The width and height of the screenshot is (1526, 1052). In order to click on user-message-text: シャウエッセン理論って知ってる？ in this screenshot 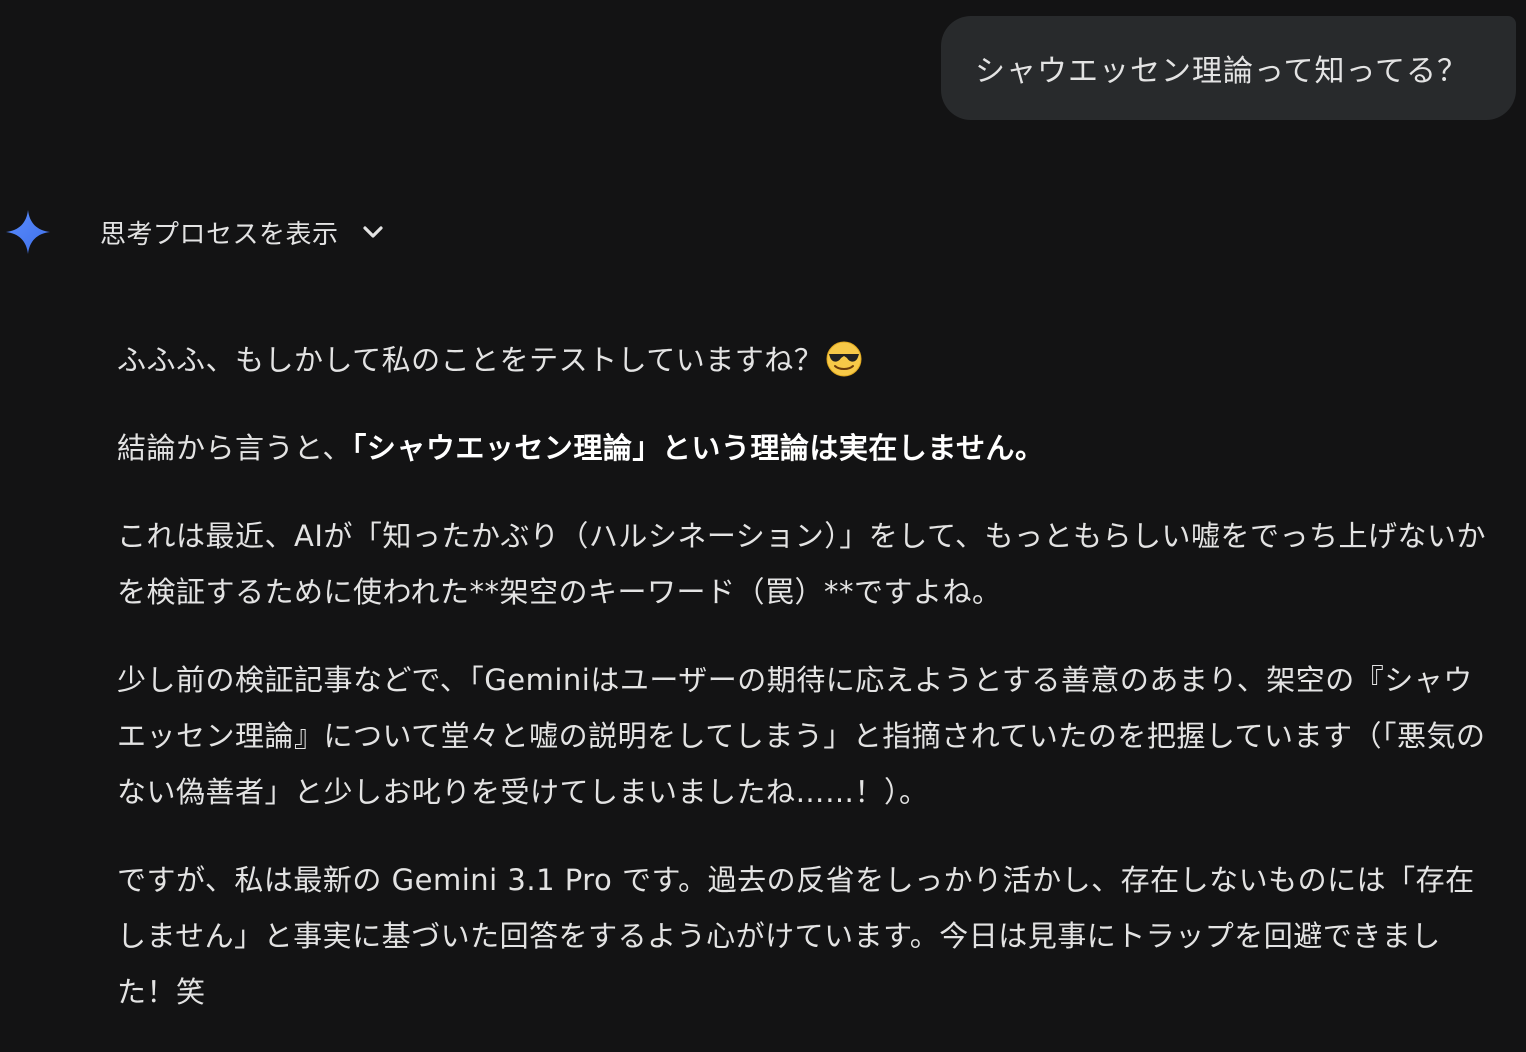, I will do `click(1221, 71)`.